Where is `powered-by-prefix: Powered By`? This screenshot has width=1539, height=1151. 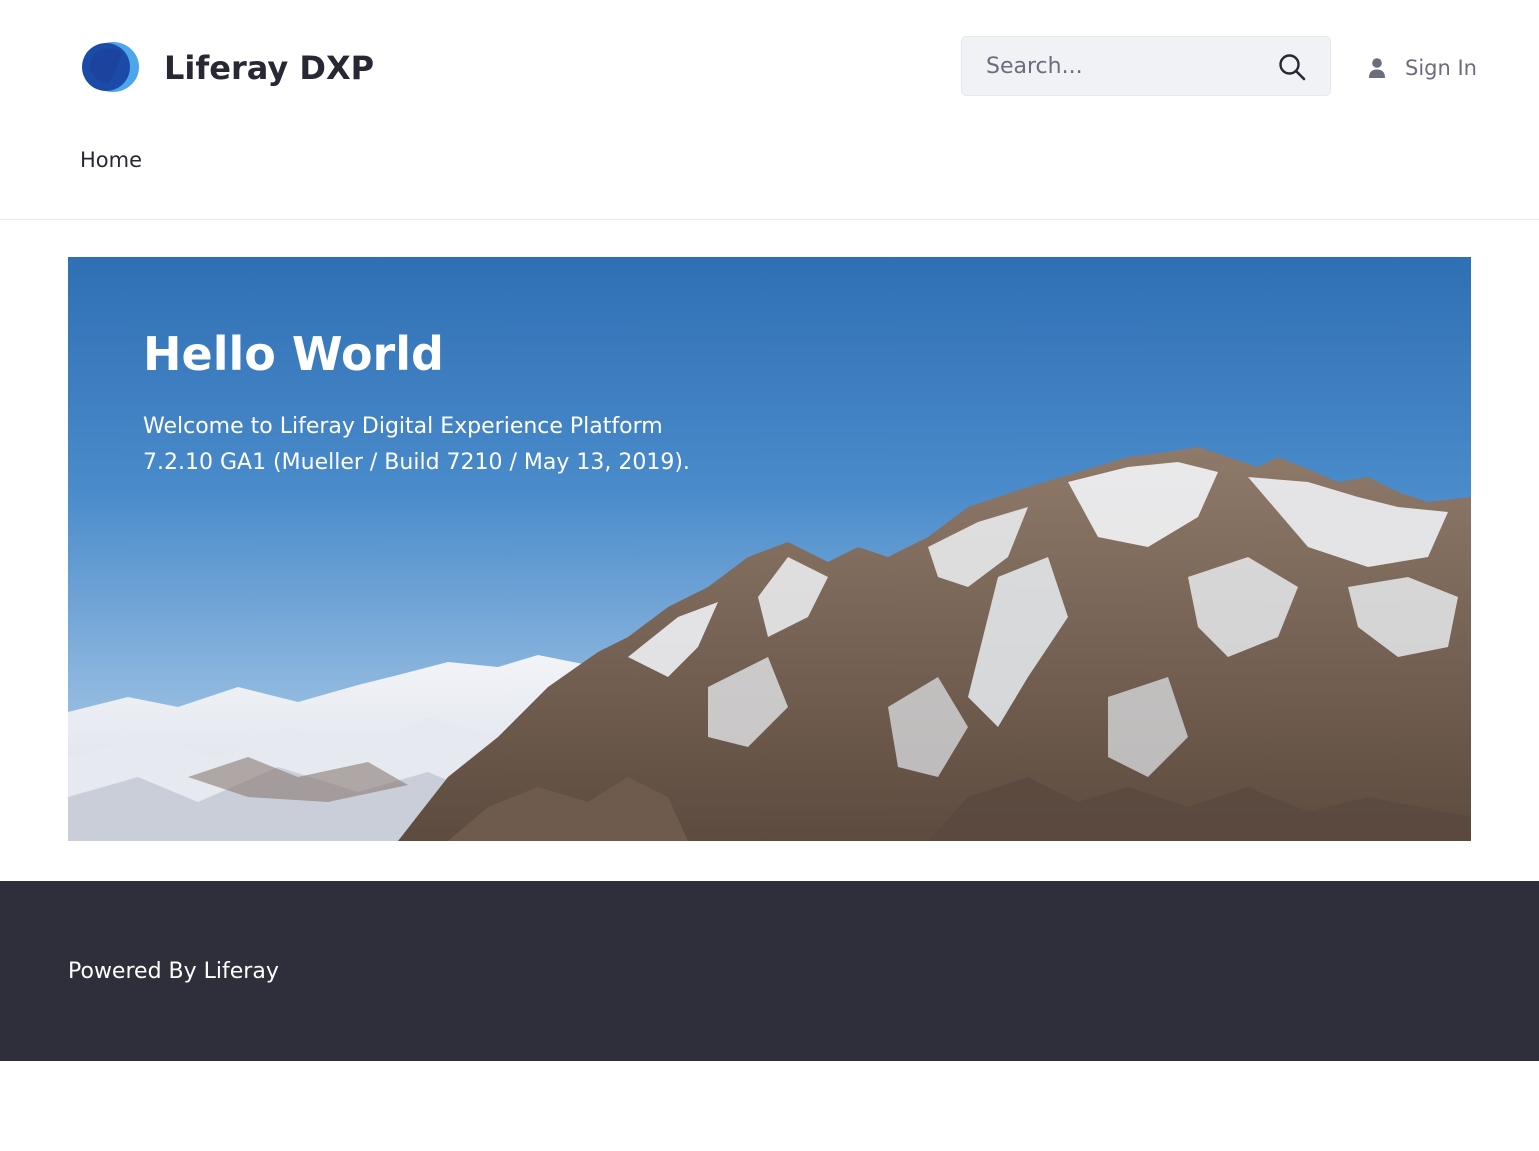 powered-by-prefix: Powered By is located at coordinates (136, 971).